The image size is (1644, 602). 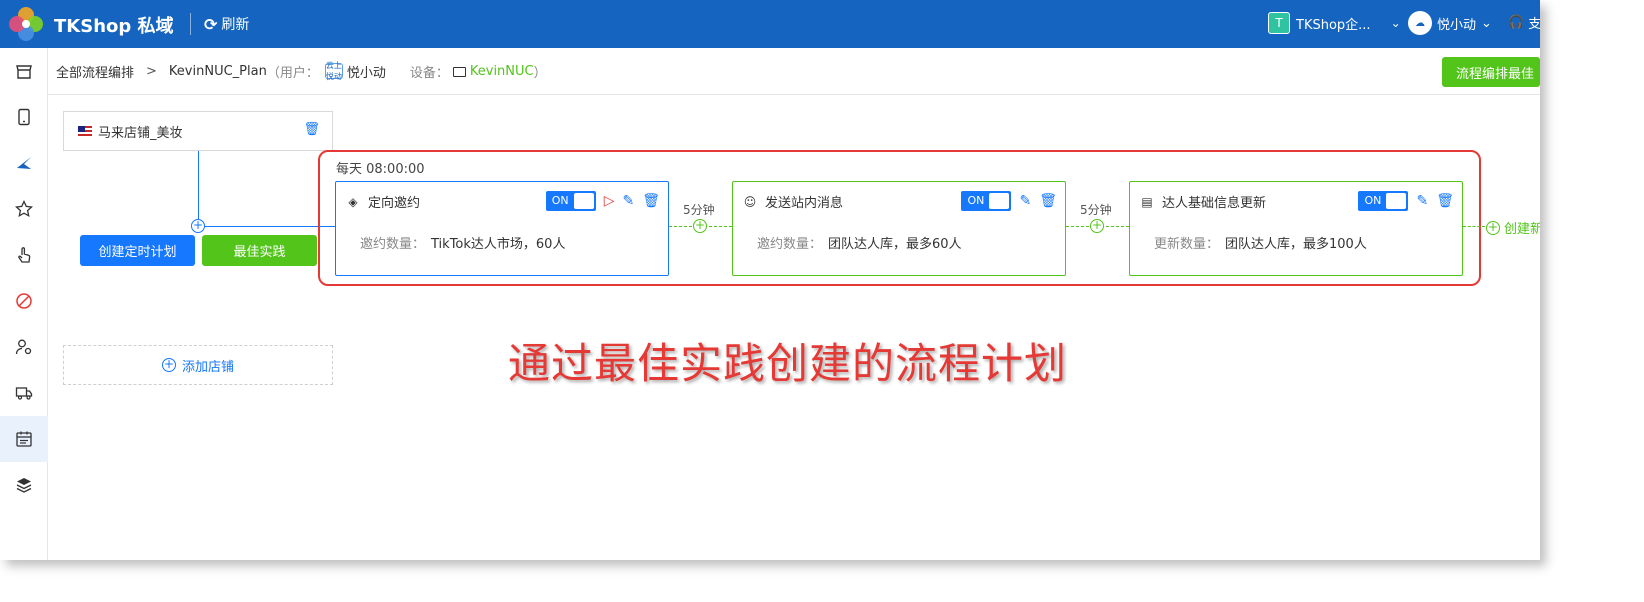 What do you see at coordinates (602, 201) in the screenshot?
I see `step-actions: ON ▷ ✎ 🗑` at bounding box center [602, 201].